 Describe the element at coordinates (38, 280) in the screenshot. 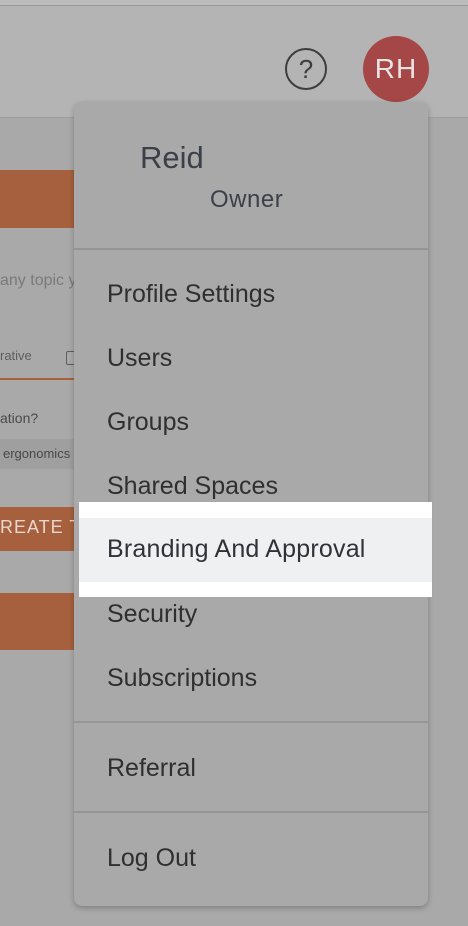

I see `background-topic-input: any topic y` at that location.